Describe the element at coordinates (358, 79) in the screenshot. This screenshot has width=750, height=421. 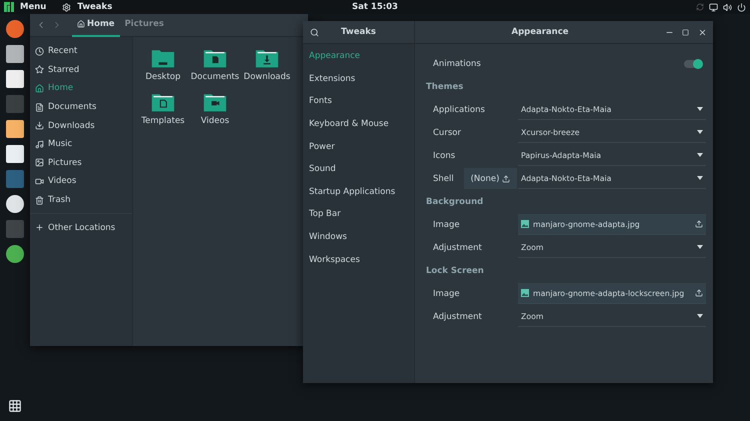
I see `sidebar-item: Extensions` at that location.